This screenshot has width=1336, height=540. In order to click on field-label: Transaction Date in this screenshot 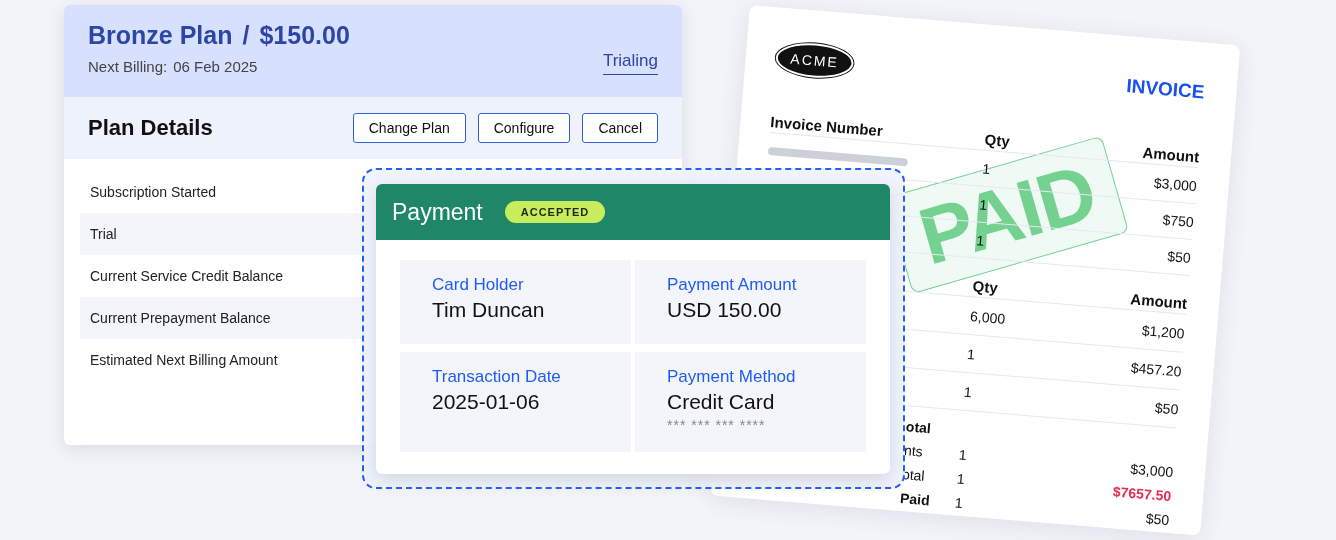, I will do `click(496, 377)`.